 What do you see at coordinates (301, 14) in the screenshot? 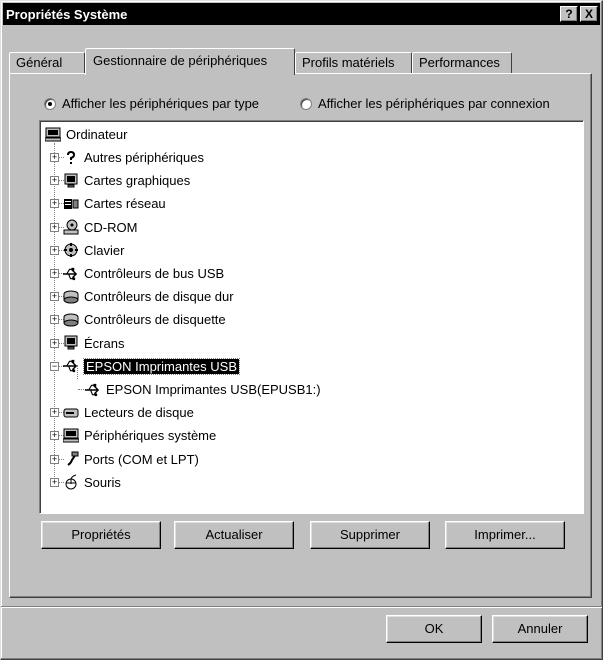
I see `title-bar: Propriétés Système ? X` at bounding box center [301, 14].